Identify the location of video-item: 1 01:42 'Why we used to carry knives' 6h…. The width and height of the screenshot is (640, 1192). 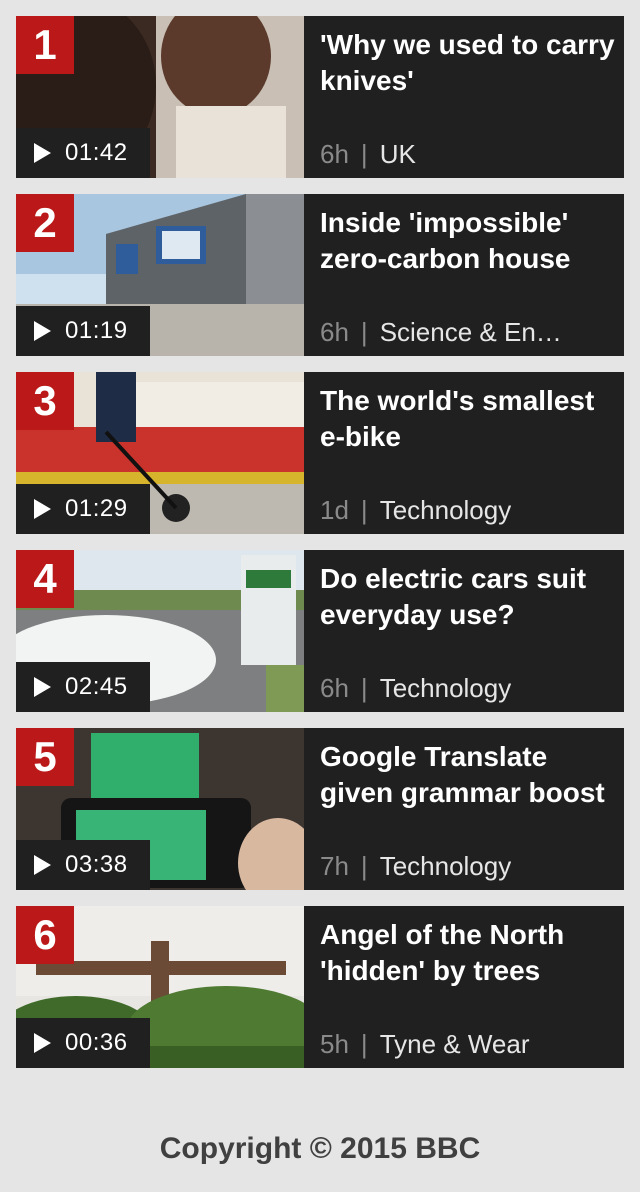
(320, 97).